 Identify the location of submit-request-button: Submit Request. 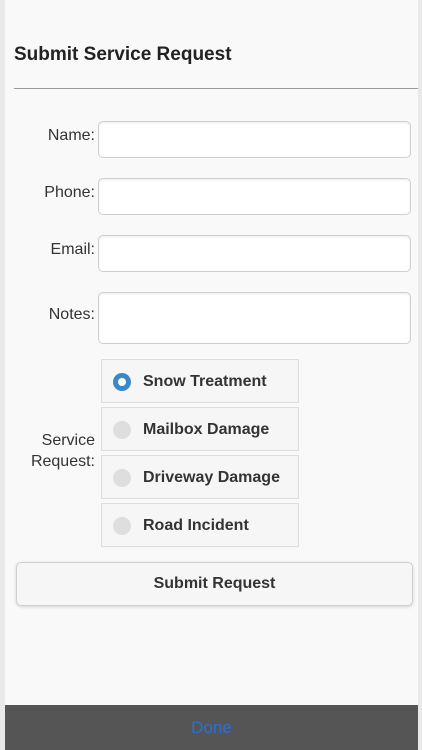
(214, 584).